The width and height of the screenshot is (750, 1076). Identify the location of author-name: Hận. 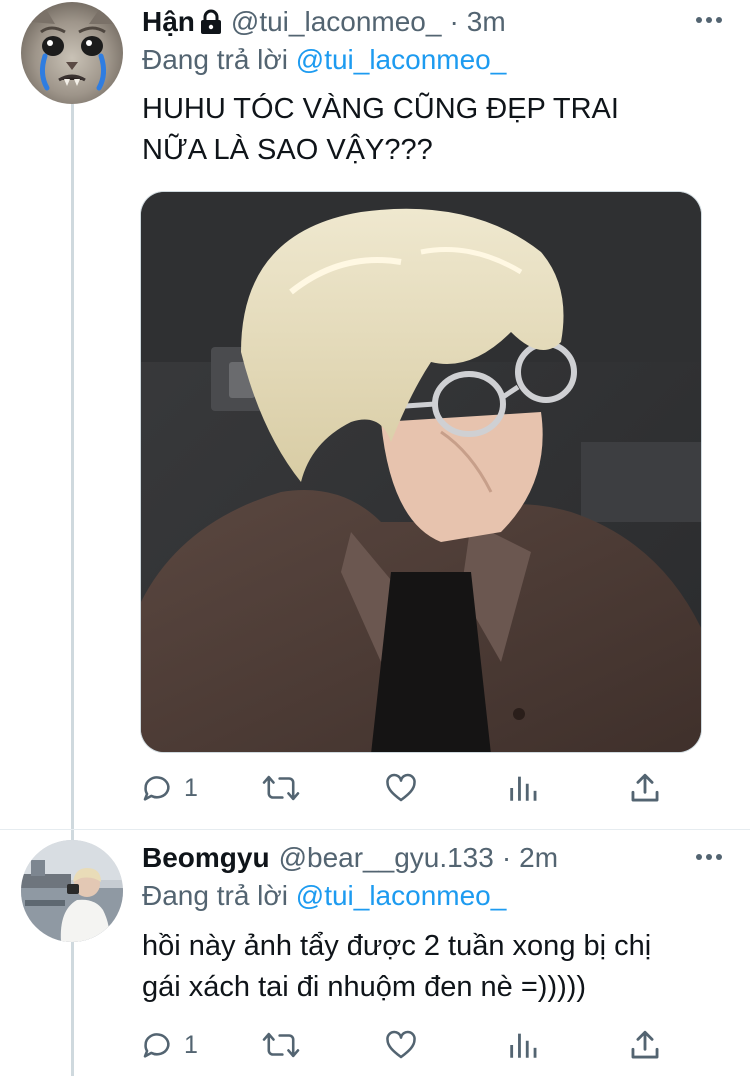
(168, 22).